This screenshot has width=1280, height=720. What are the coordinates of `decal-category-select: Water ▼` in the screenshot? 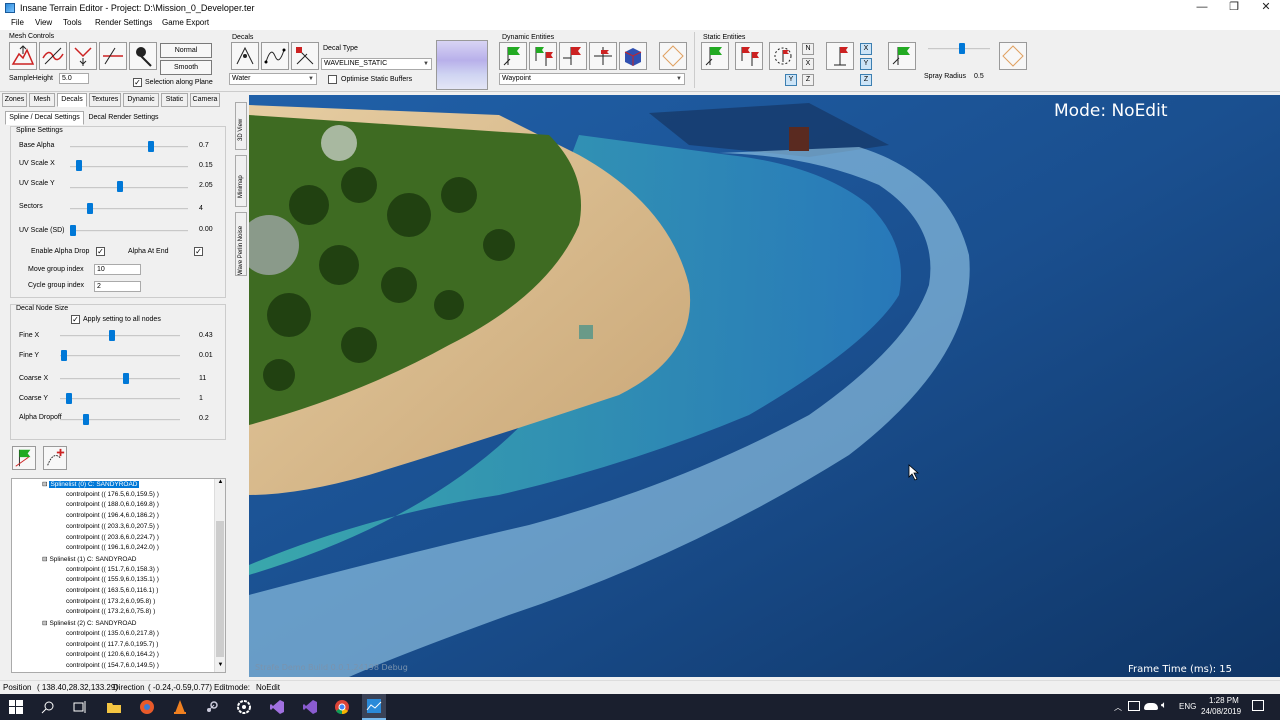 It's located at (273, 79).